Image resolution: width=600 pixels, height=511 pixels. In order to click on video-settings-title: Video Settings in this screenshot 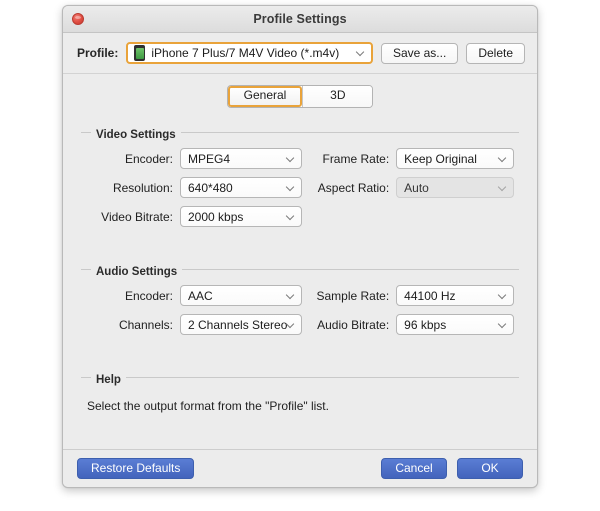, I will do `click(136, 135)`.